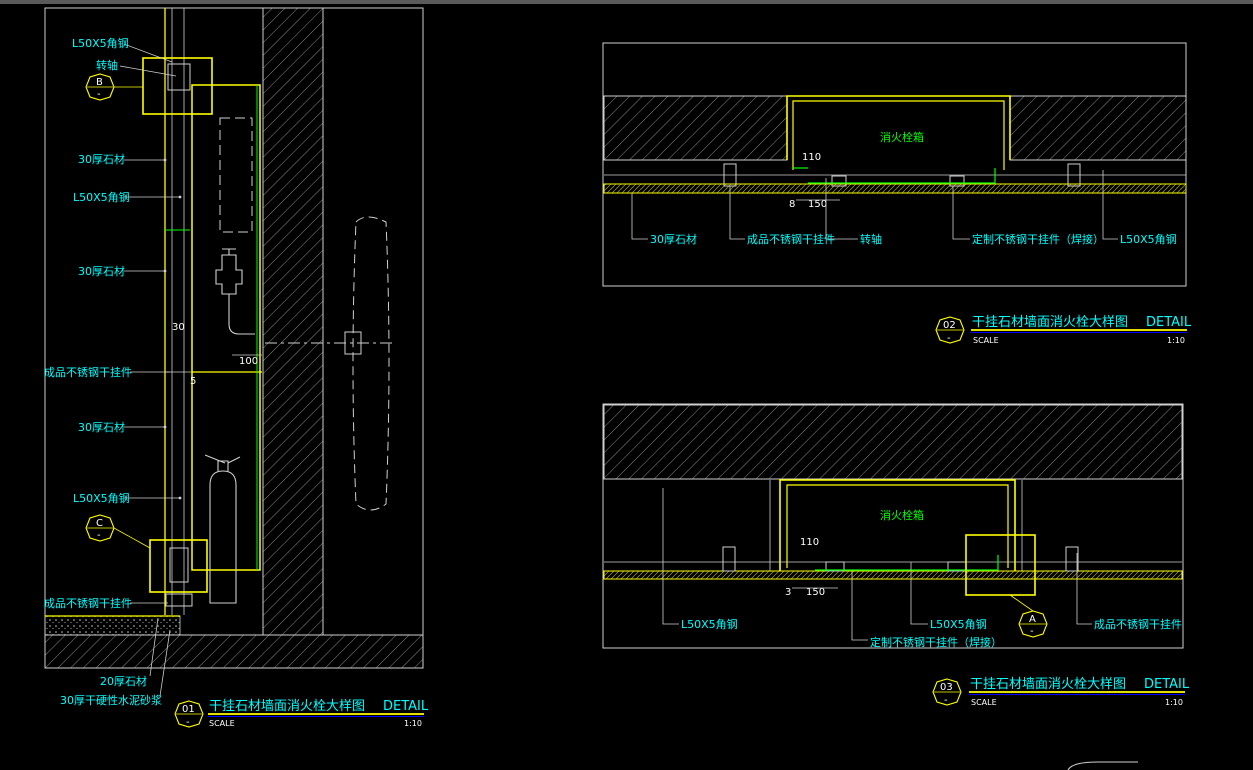 The width and height of the screenshot is (1253, 770). What do you see at coordinates (100, 43) in the screenshot?
I see `callout-l50-top: L50X5角钢` at bounding box center [100, 43].